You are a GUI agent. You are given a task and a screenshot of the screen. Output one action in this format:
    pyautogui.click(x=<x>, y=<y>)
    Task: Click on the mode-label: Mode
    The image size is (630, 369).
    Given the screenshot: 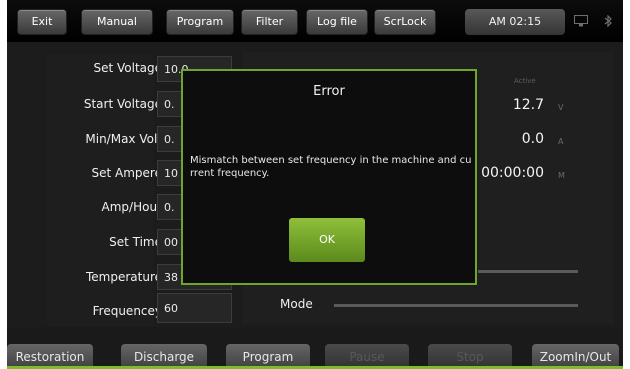 What is the action you would take?
    pyautogui.click(x=296, y=304)
    